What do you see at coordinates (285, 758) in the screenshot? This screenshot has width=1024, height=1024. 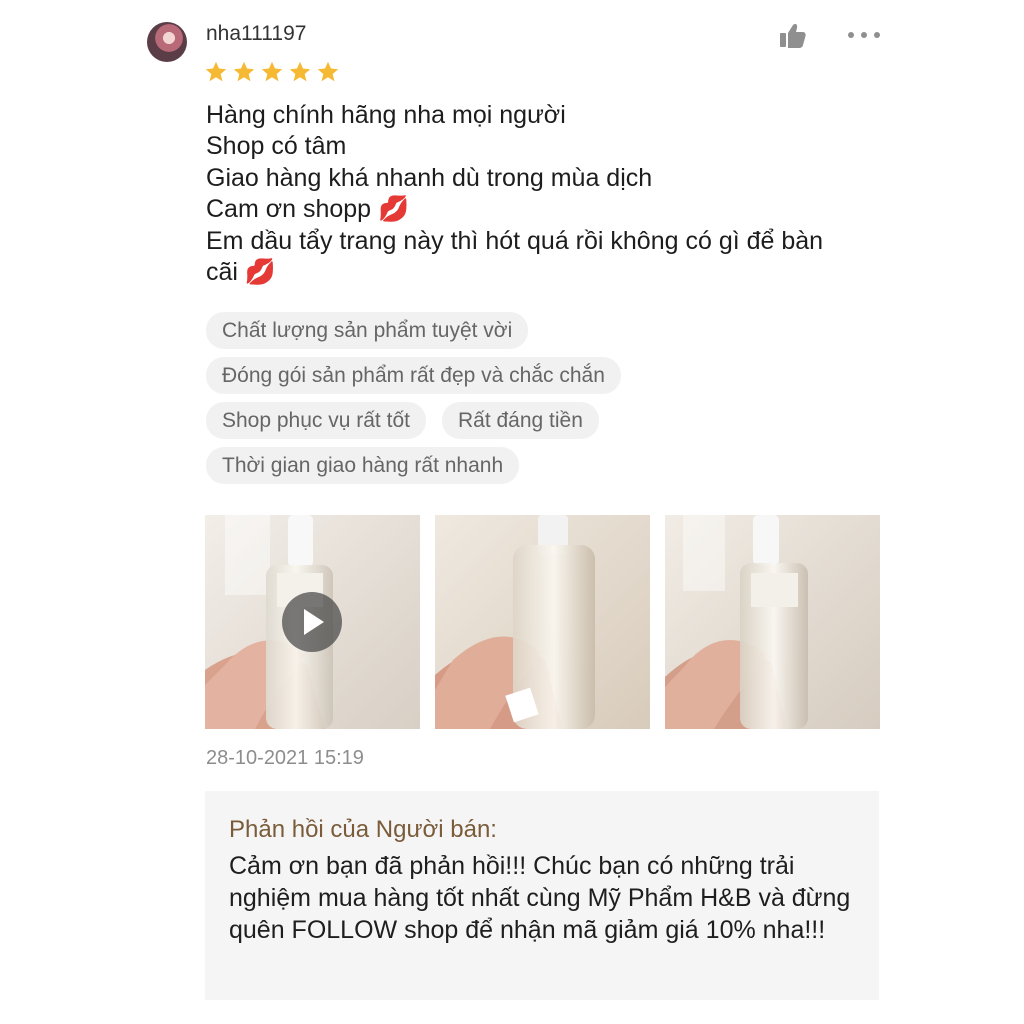 I see `review-timestamp: 28-10-2021 15:19` at bounding box center [285, 758].